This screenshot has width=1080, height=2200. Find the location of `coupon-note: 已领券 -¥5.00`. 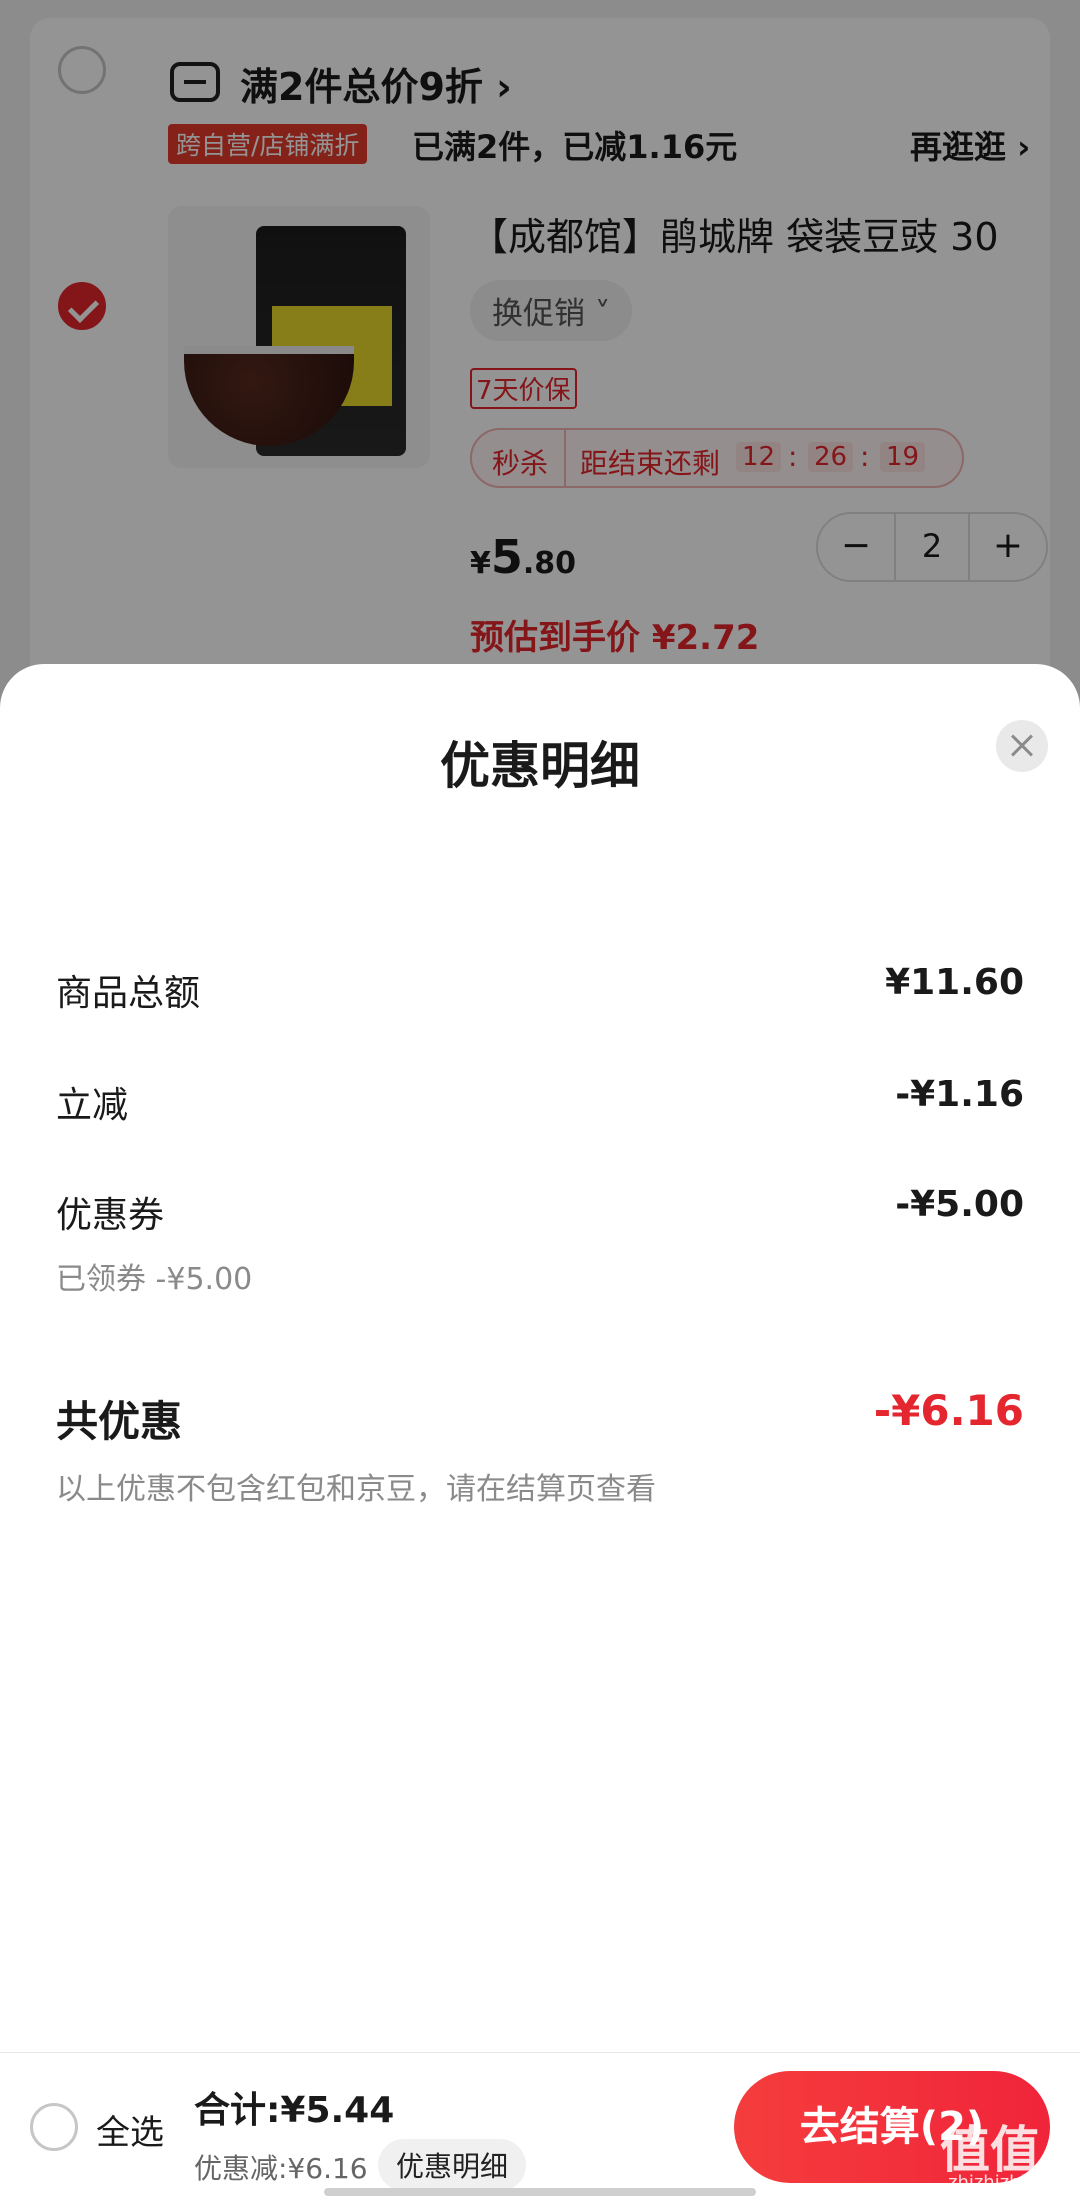

coupon-note: 已领券 -¥5.00 is located at coordinates (154, 1279).